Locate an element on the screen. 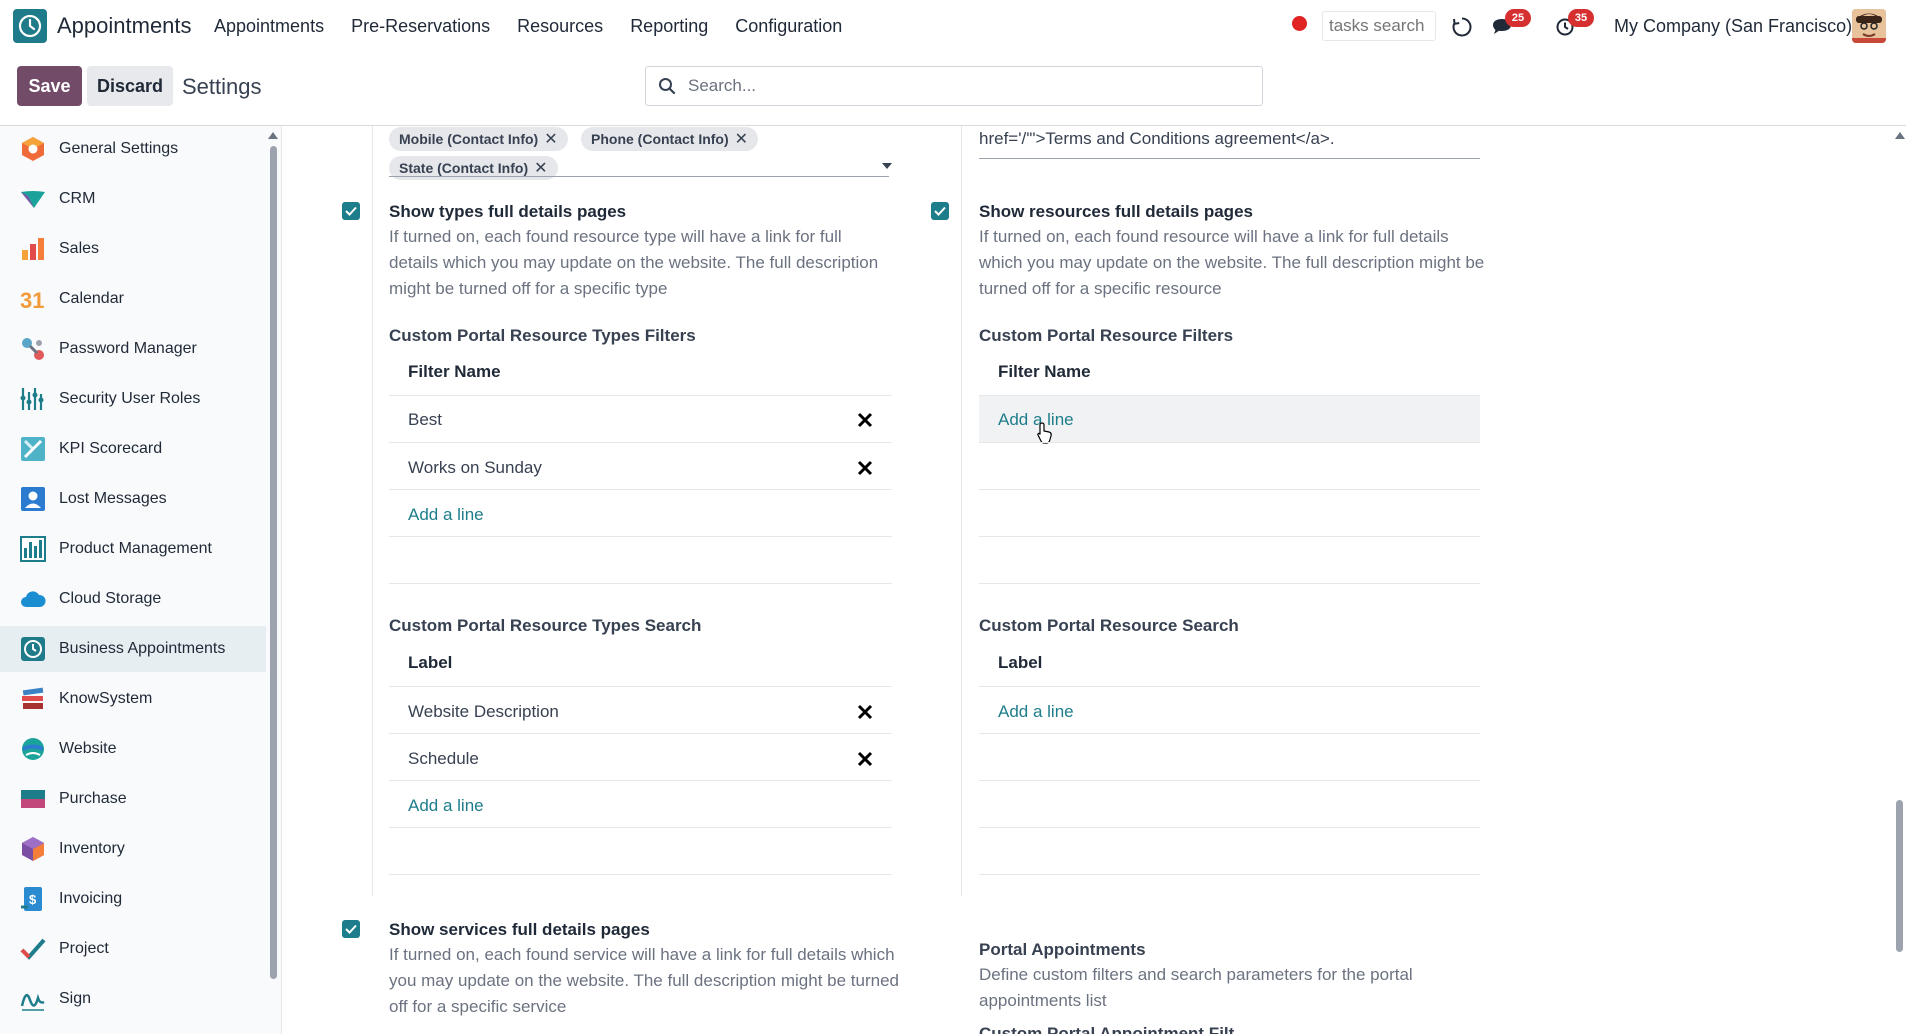 This screenshot has width=1906, height=1034. sidebar-item-website: Website is located at coordinates (133, 749).